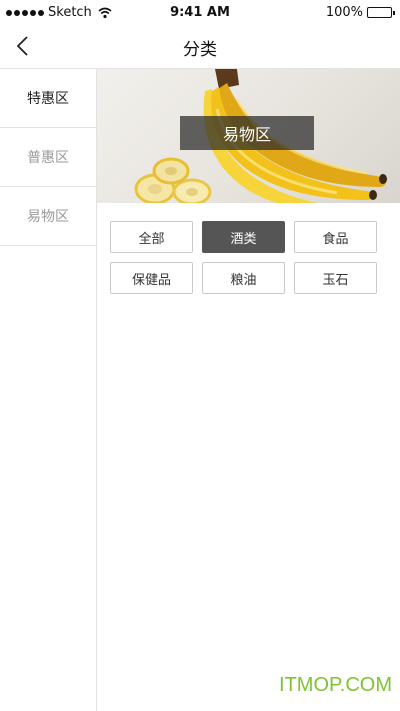  I want to click on category-tag-grain-oil: 粮油, so click(243, 278).